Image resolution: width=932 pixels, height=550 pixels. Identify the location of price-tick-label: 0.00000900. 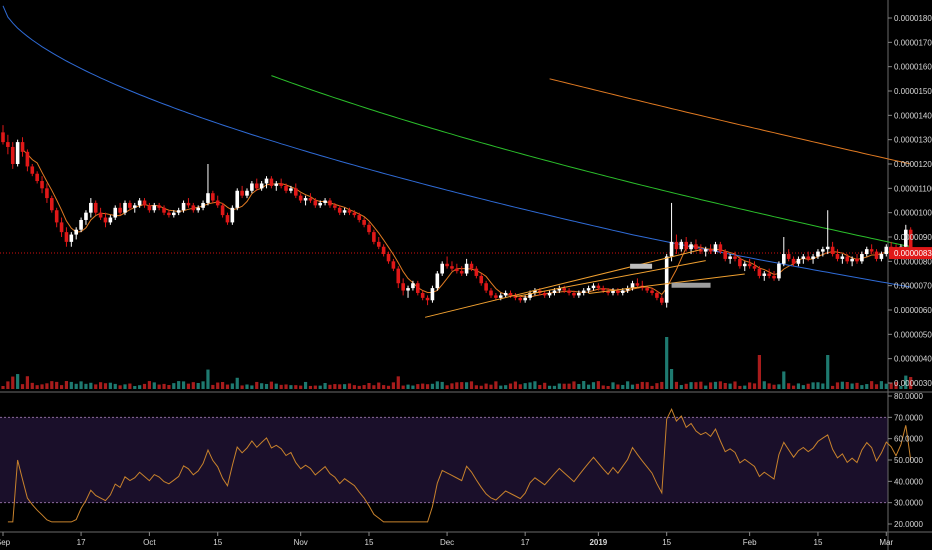
(913, 237).